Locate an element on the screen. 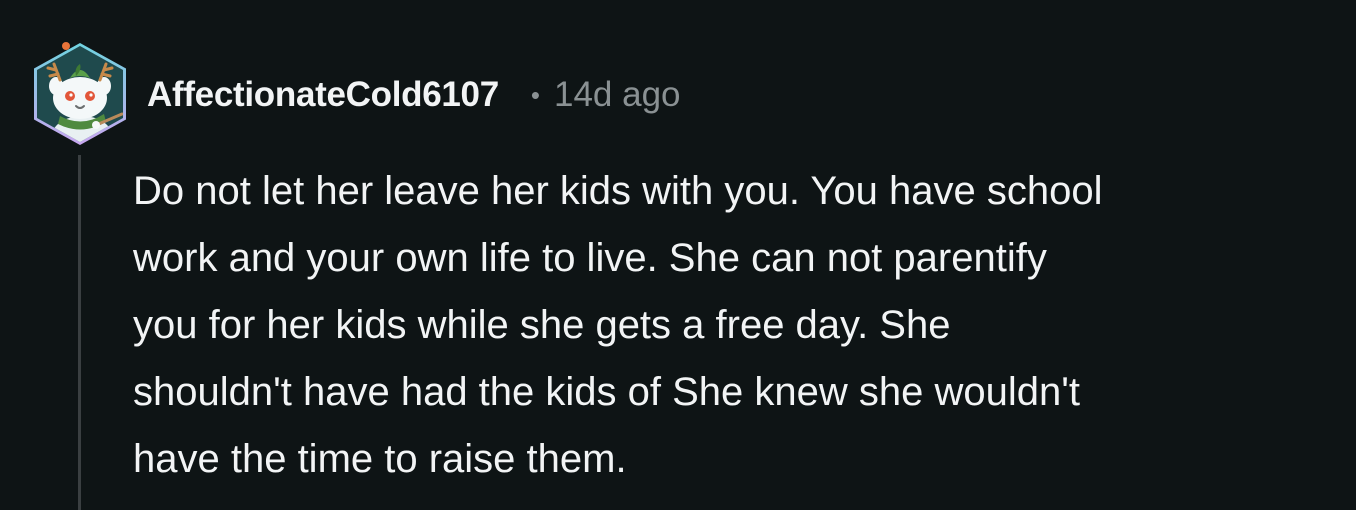  user-avatar is located at coordinates (80, 94).